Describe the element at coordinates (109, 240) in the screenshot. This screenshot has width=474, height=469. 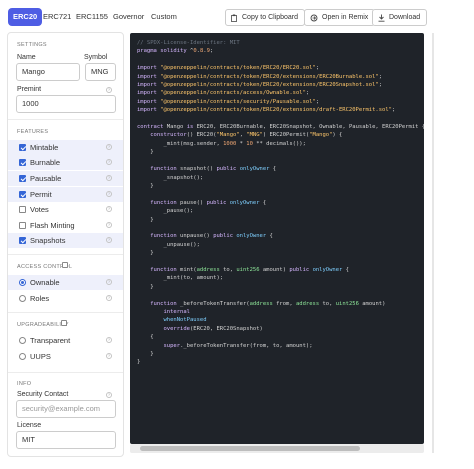
I see `snapshots-help-icon: ?` at that location.